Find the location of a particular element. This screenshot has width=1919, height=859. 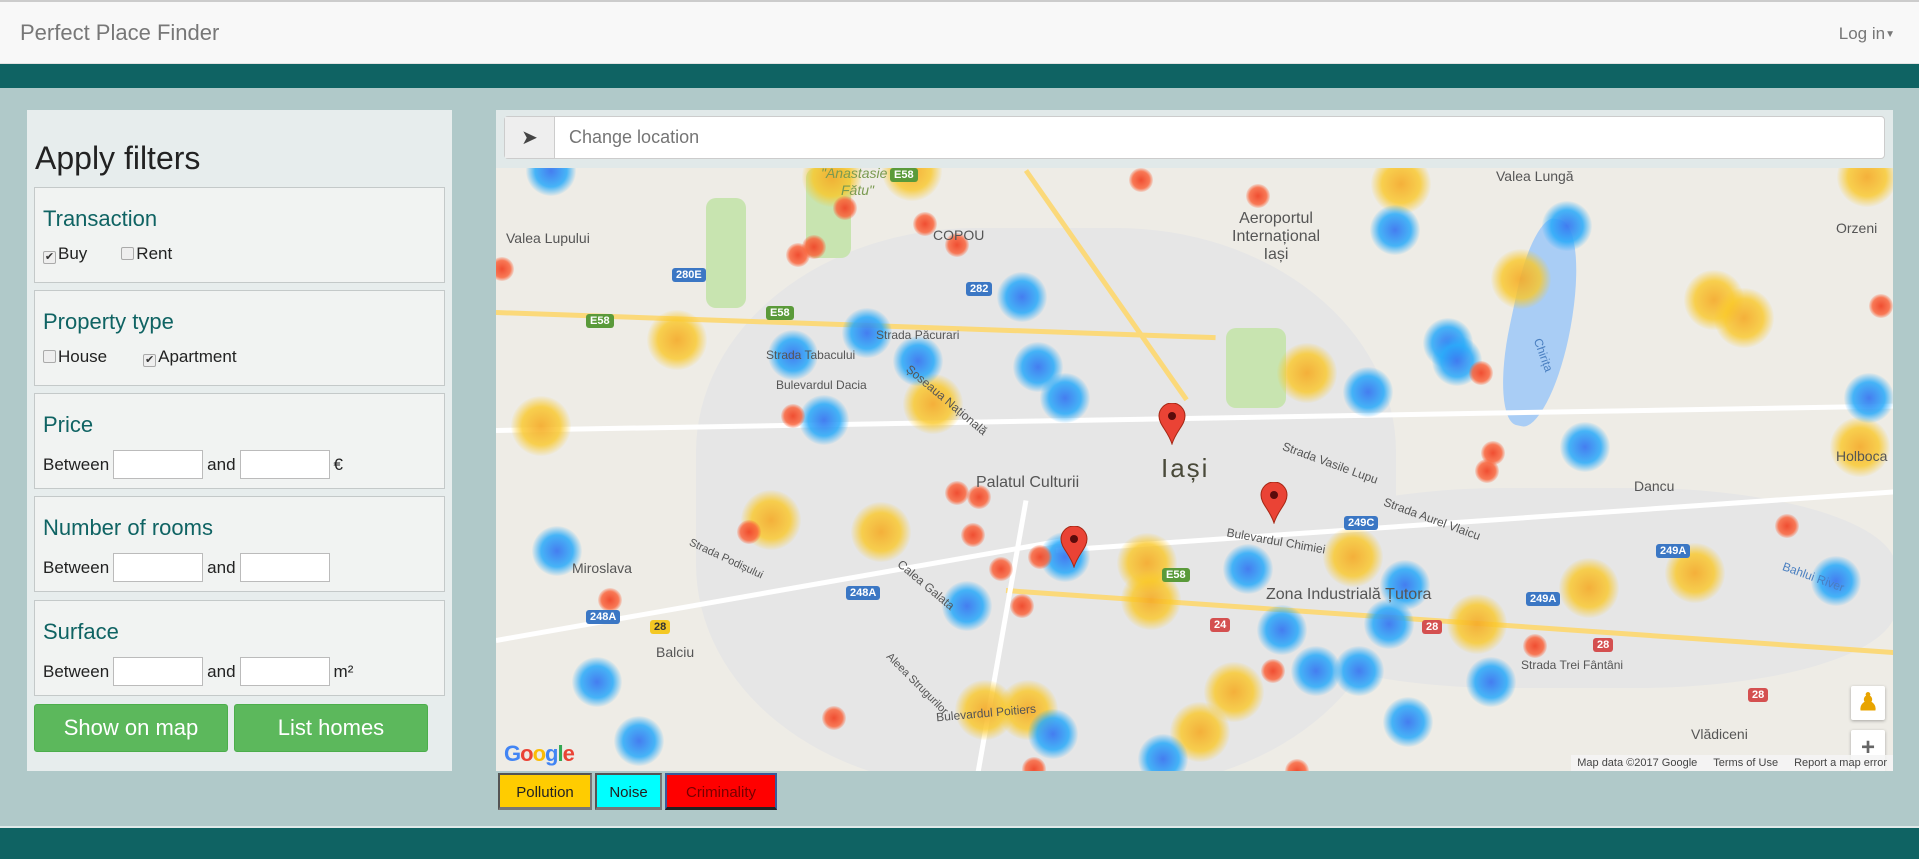

rooms-min-input is located at coordinates (158, 567).